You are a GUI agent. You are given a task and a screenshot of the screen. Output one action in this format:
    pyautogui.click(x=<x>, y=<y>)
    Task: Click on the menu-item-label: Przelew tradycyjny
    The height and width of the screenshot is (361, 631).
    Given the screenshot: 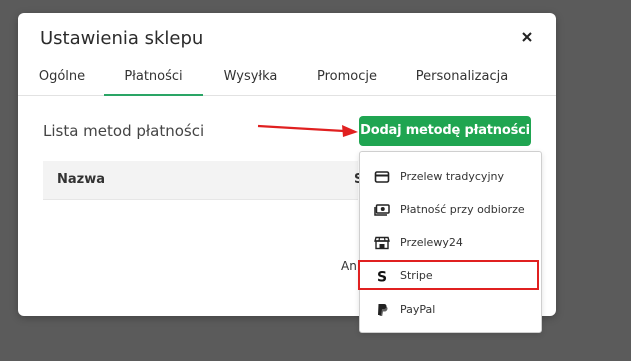 What is the action you would take?
    pyautogui.click(x=452, y=176)
    